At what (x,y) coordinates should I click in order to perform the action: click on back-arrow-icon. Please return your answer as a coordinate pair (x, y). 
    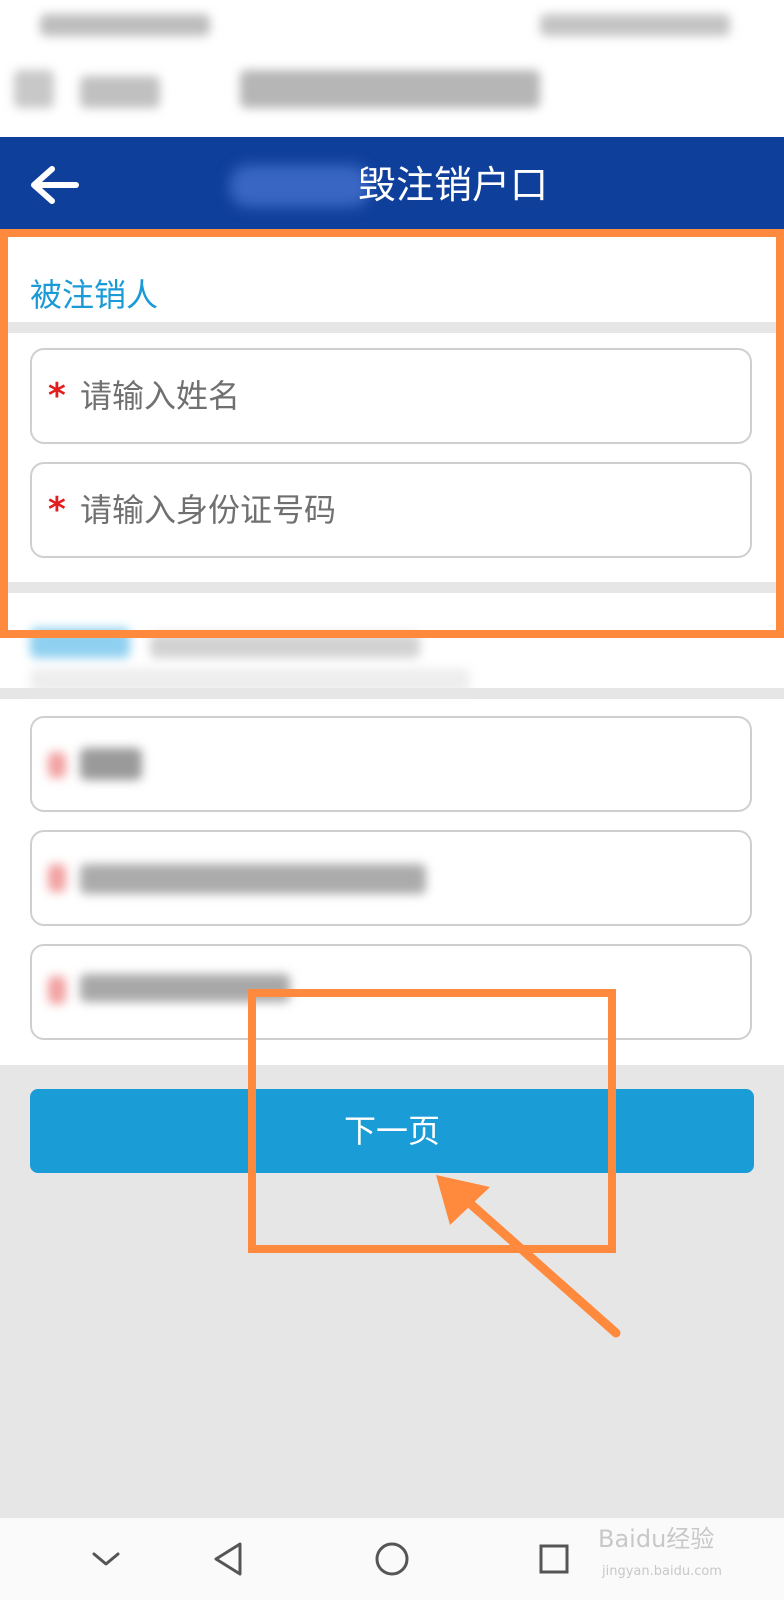
    Looking at the image, I should click on (54, 185).